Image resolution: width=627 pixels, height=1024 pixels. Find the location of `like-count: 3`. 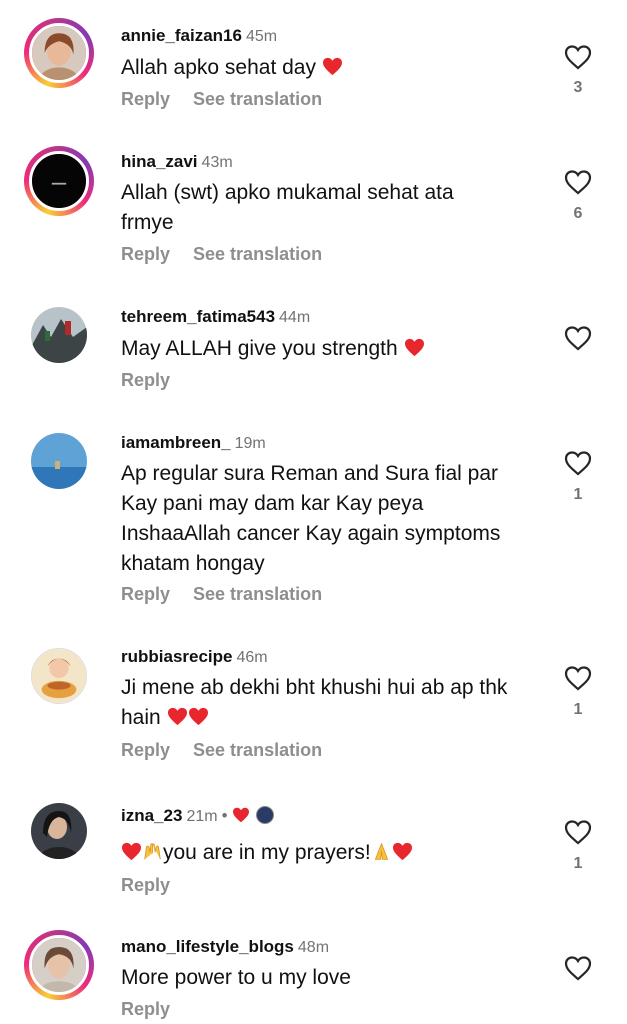

like-count: 3 is located at coordinates (578, 87).